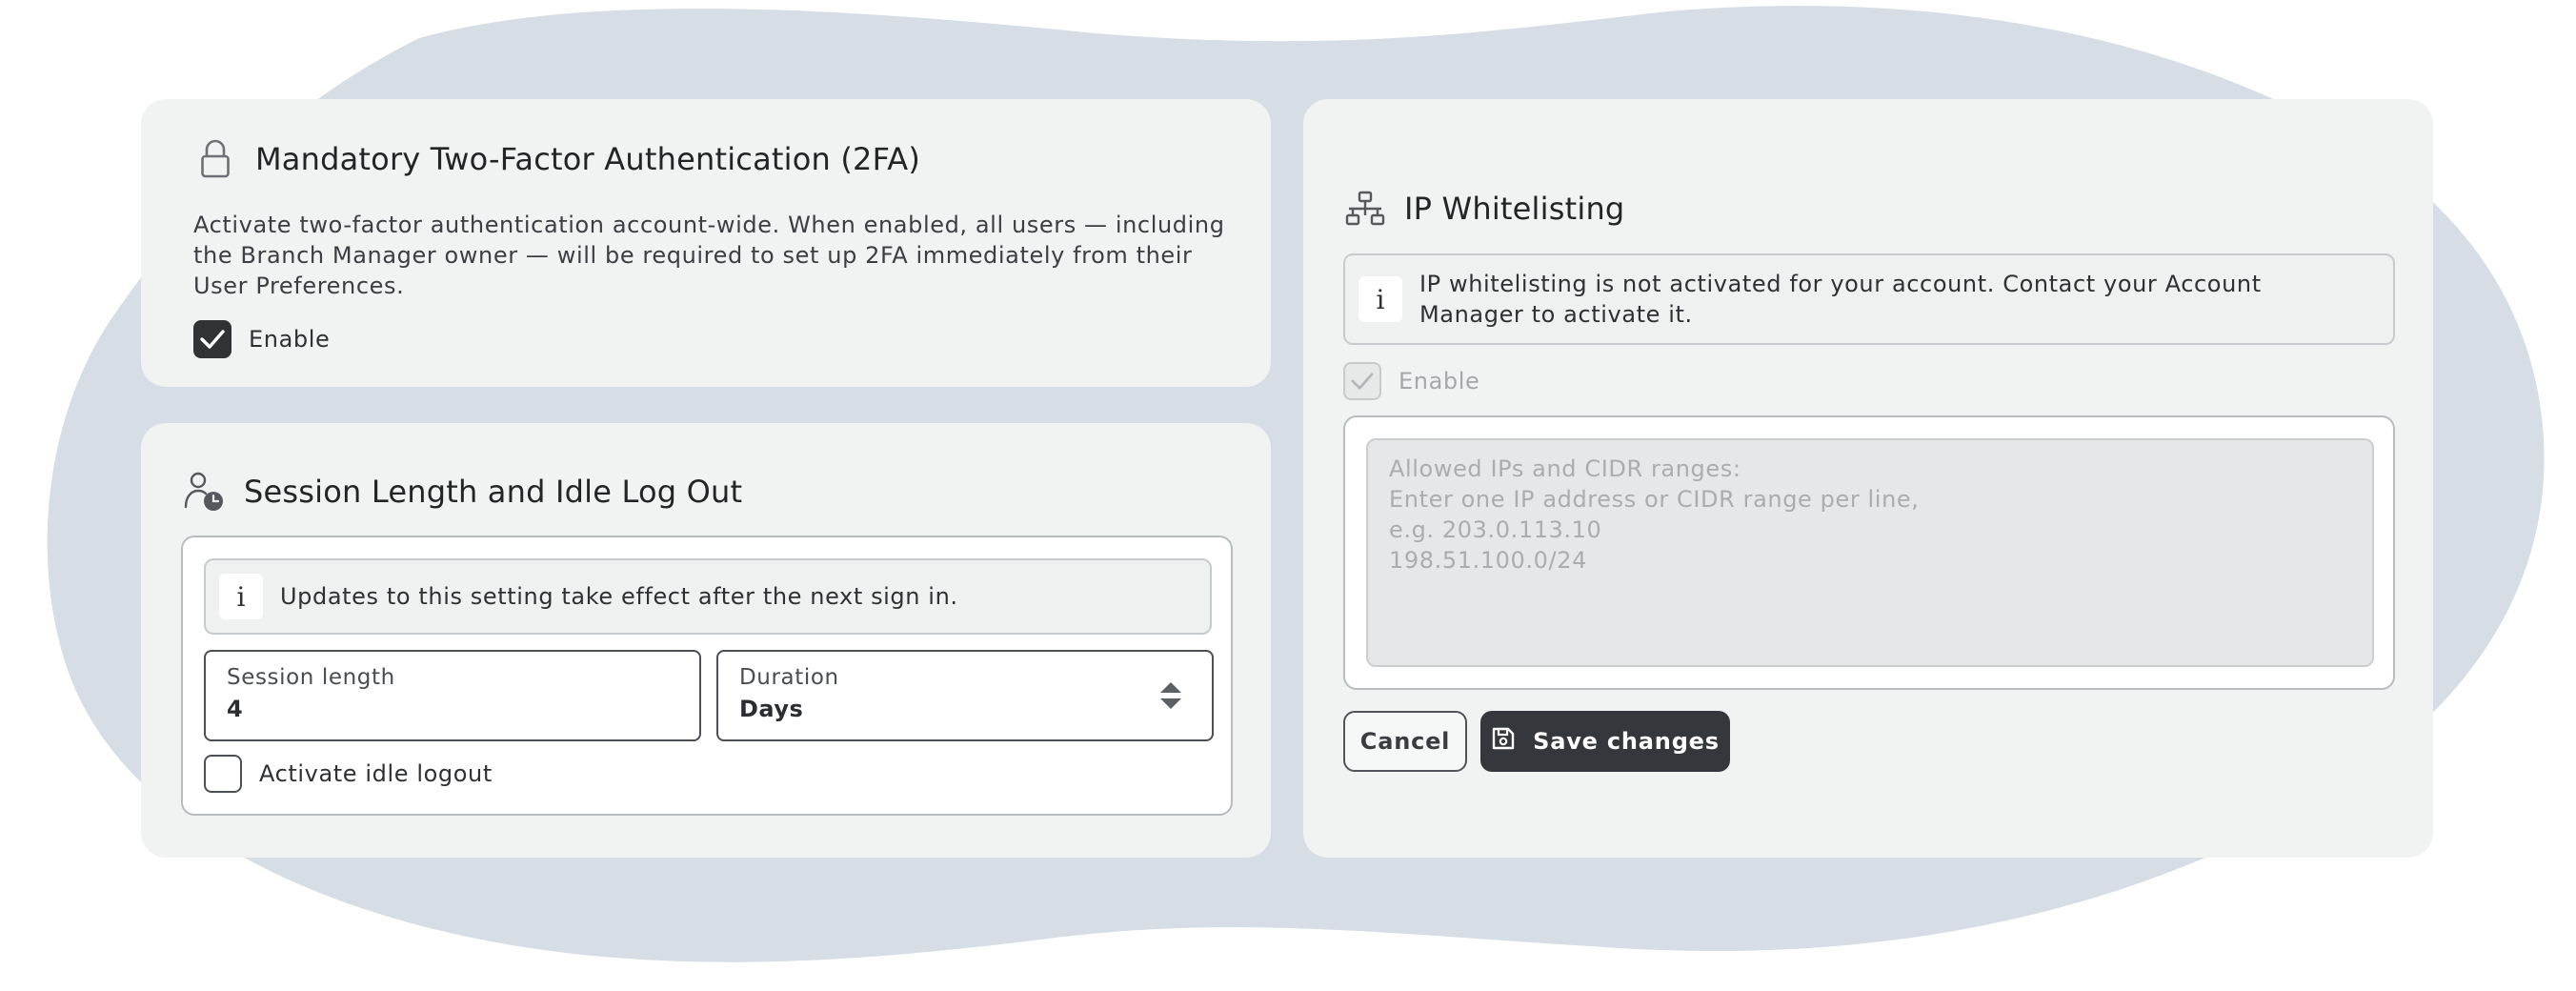  Describe the element at coordinates (204, 492) in the screenshot. I see `user-clock-icon` at that location.